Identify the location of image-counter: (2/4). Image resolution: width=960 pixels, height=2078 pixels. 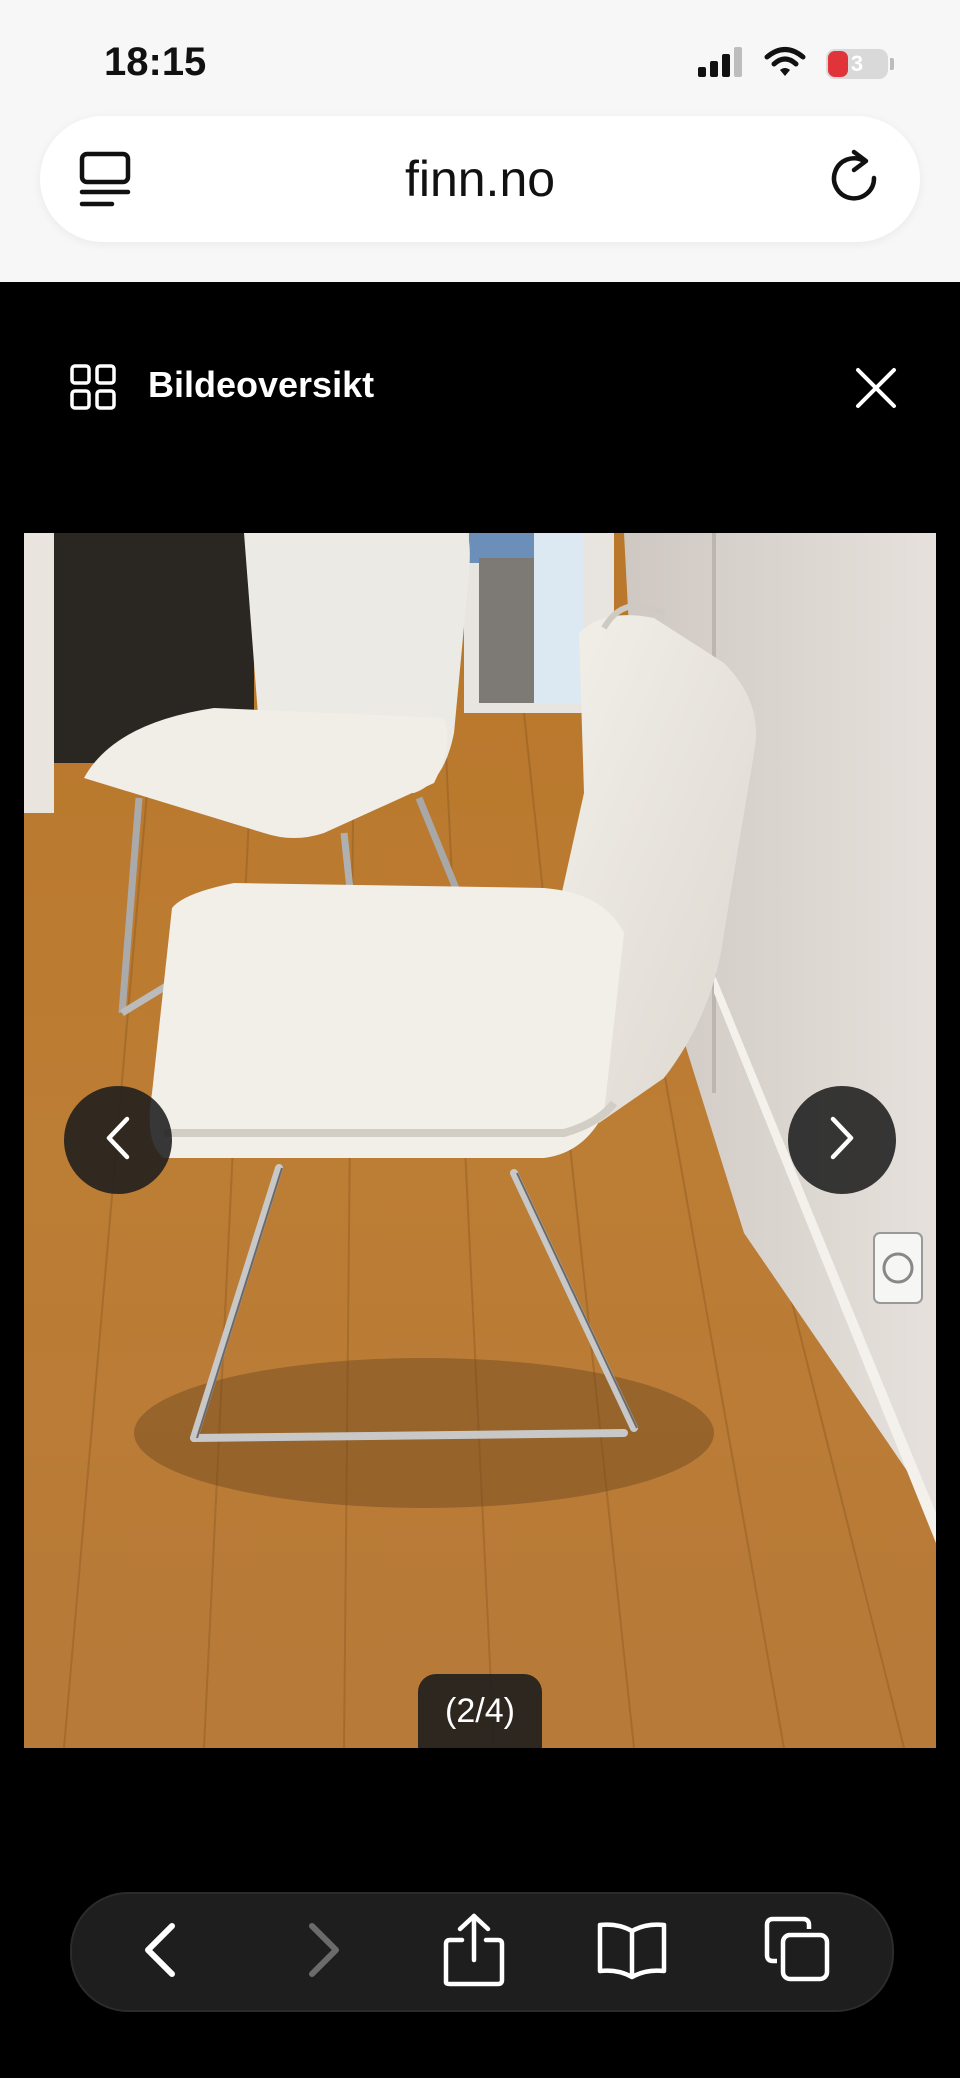
(480, 1711).